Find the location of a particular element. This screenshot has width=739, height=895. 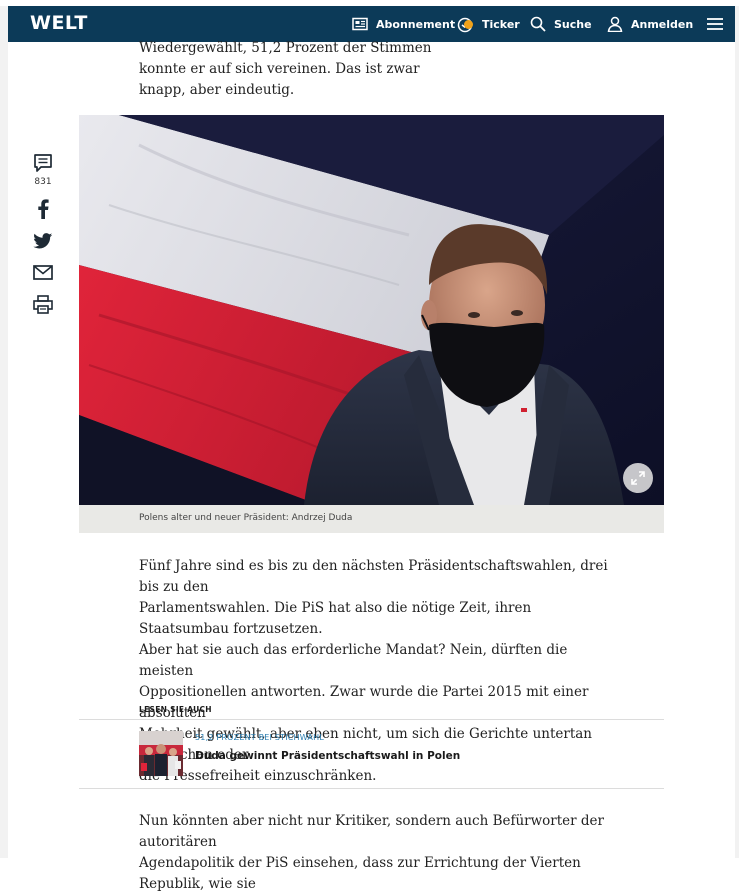

user-icon is located at coordinates (615, 24).